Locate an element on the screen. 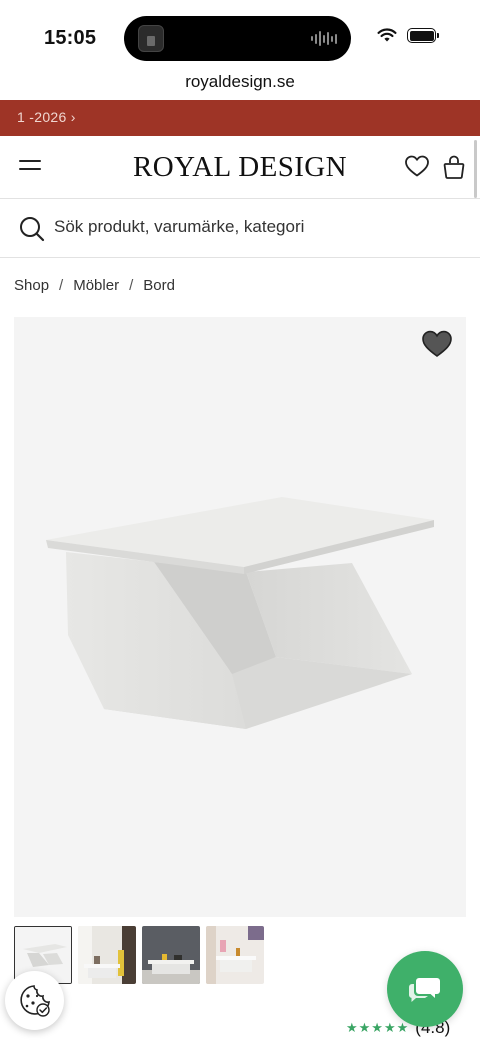 The height and width of the screenshot is (1044, 480). status-bar: 15:05 is located at coordinates (240, 33).